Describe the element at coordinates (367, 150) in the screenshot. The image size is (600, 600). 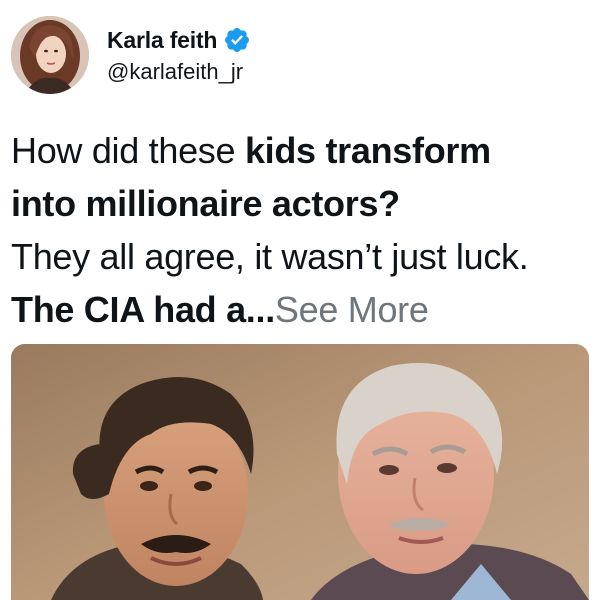
I see `tweet-text-bold-segment: kids transform` at that location.